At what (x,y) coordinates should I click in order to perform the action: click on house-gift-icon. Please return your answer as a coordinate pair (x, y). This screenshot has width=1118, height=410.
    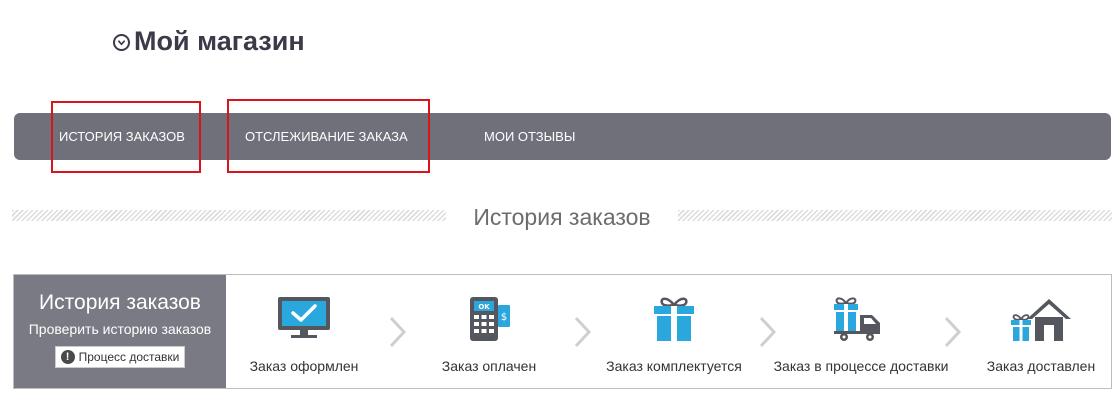
    Looking at the image, I should click on (1041, 321).